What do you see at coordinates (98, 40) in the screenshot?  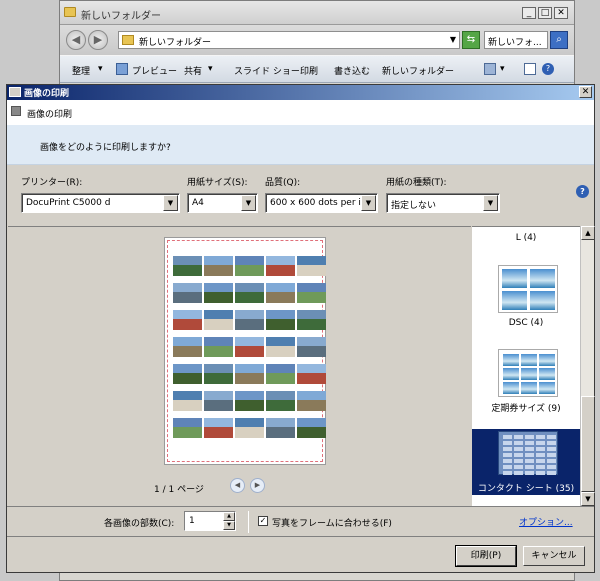 I see `forward-button: ▶` at bounding box center [98, 40].